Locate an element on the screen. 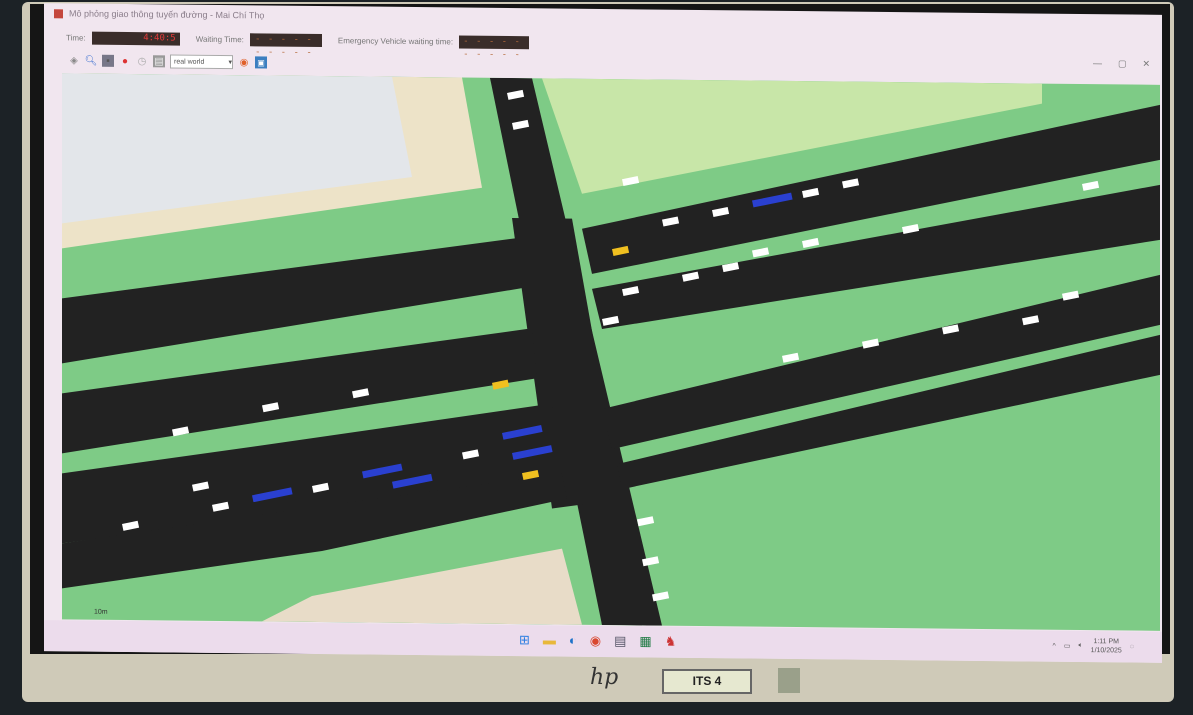 This screenshot has height=715, width=1193. window-controls: — ▢ ✕ is located at coordinates (1121, 64).